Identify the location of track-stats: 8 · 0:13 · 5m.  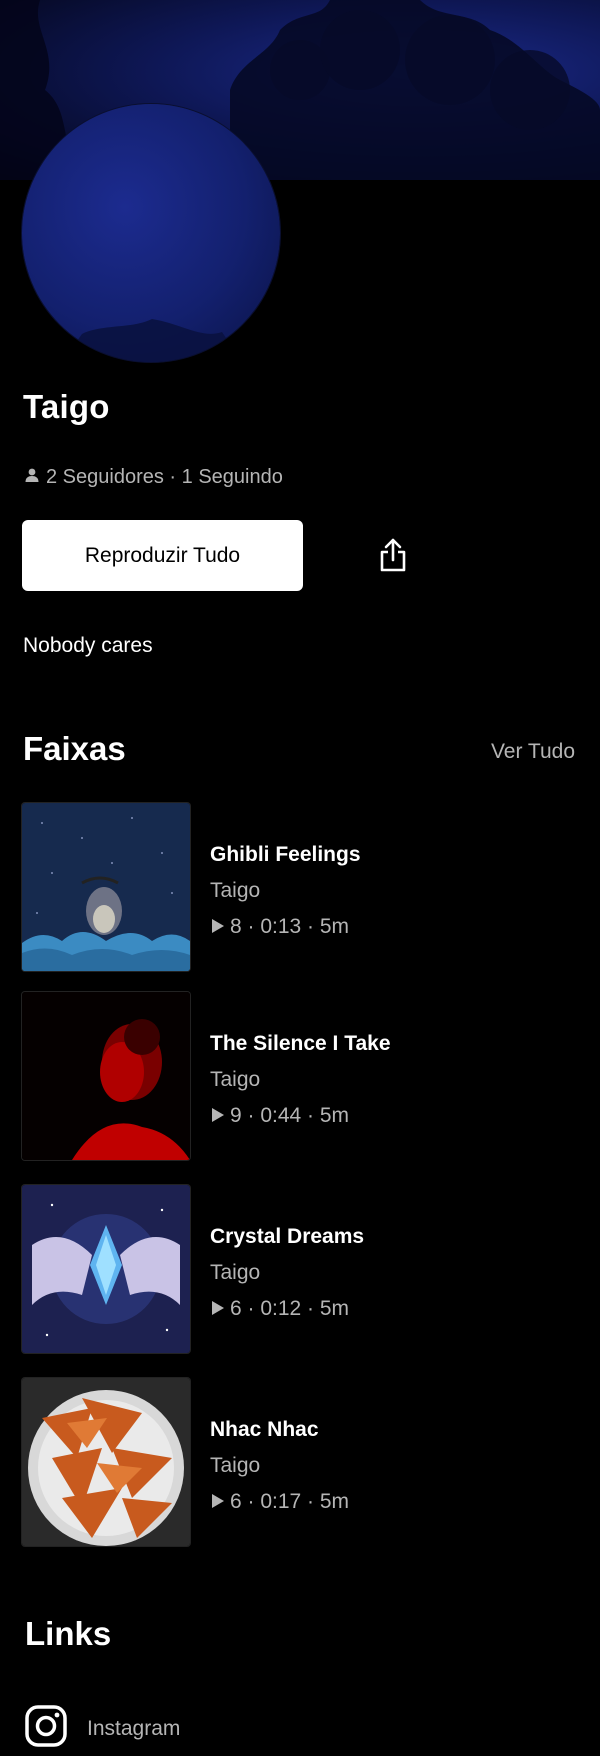
(280, 927).